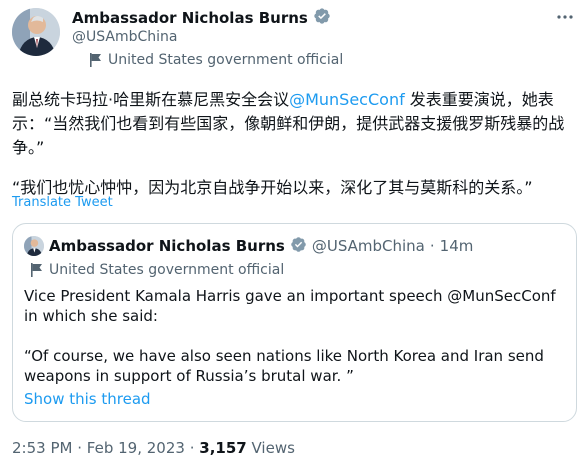 The width and height of the screenshot is (588, 467). I want to click on translate-tweet-link: Translate Tweet, so click(62, 202).